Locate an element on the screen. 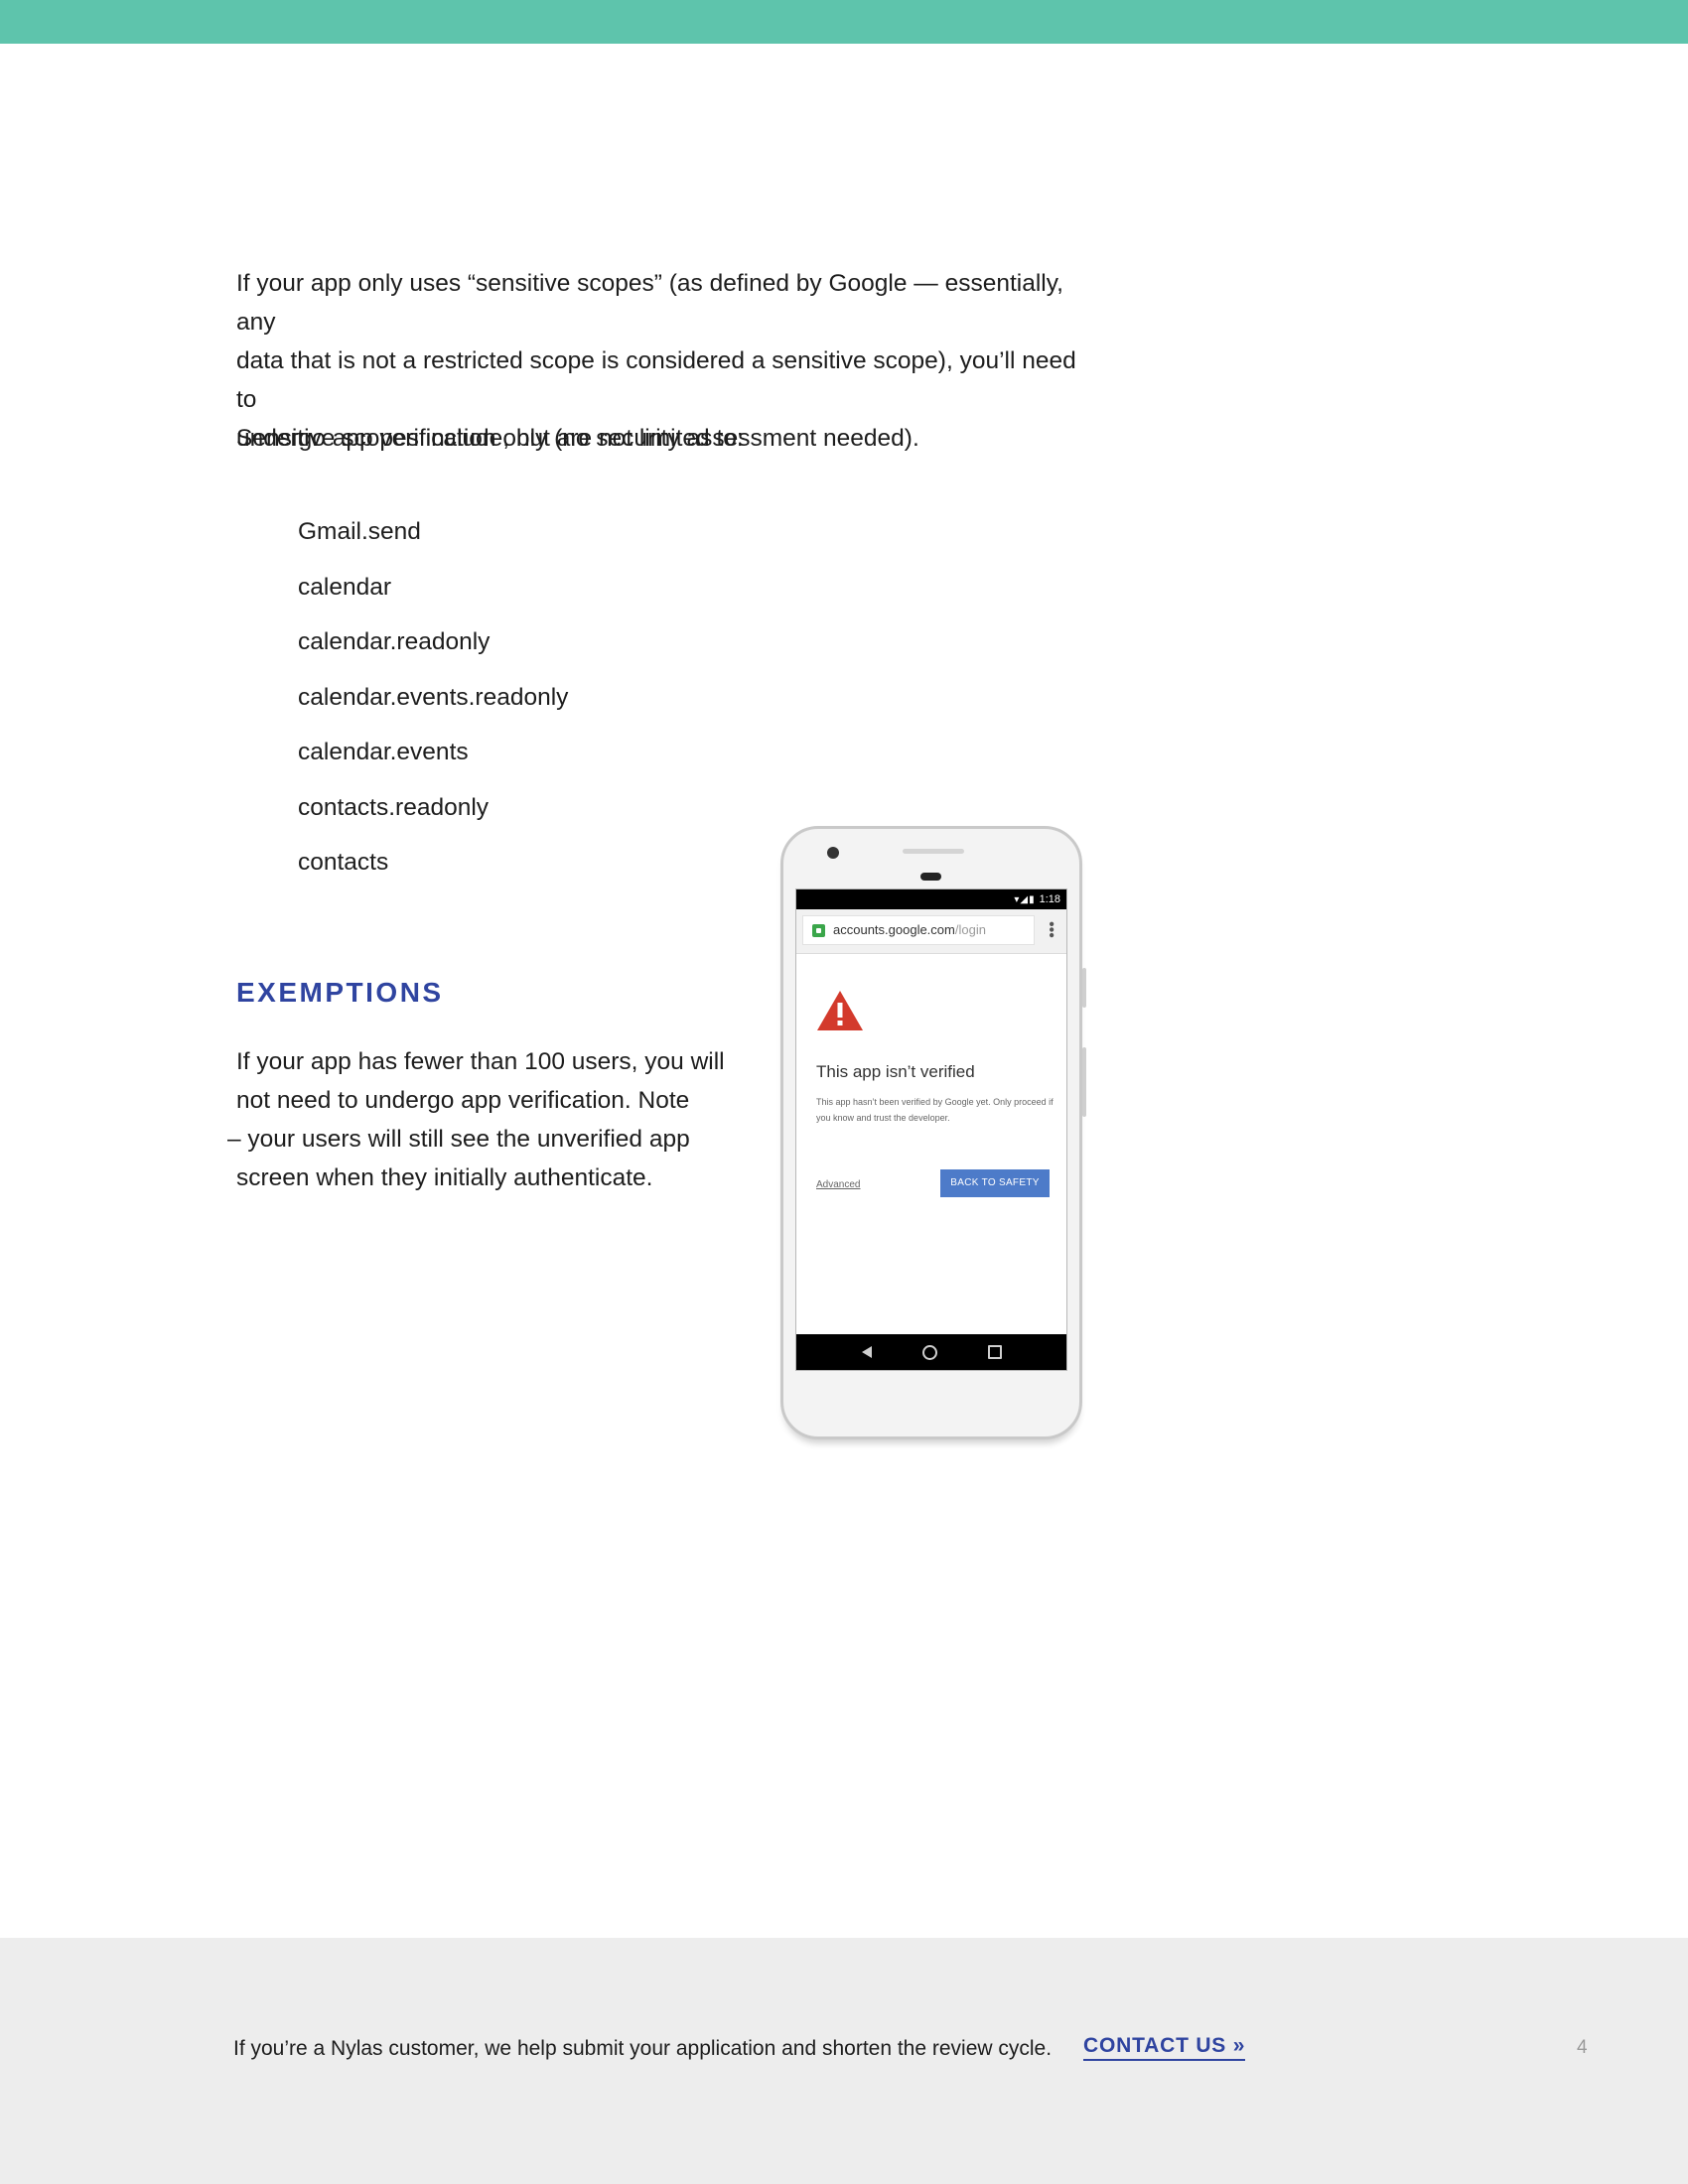  scope-item: calendar.events.readonly is located at coordinates (433, 697).